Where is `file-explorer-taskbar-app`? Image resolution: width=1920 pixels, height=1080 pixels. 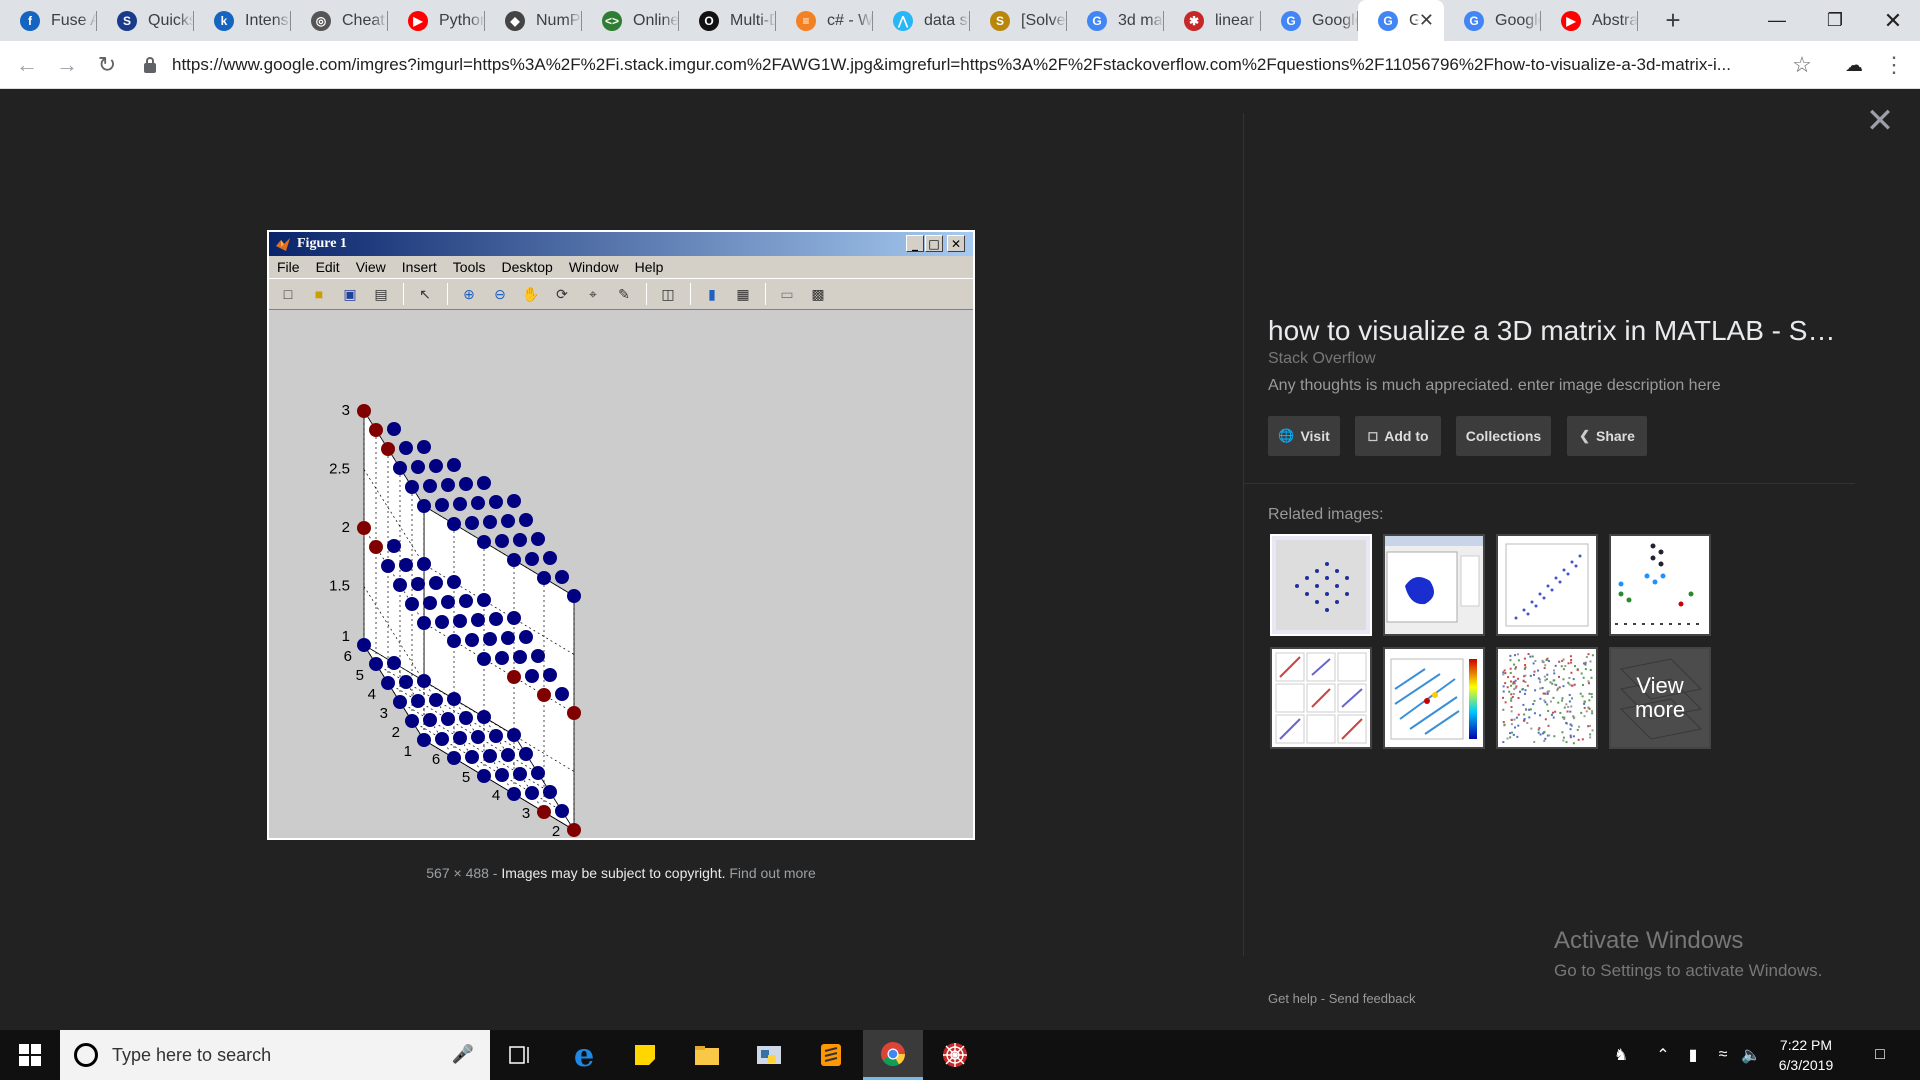 file-explorer-taskbar-app is located at coordinates (707, 1055).